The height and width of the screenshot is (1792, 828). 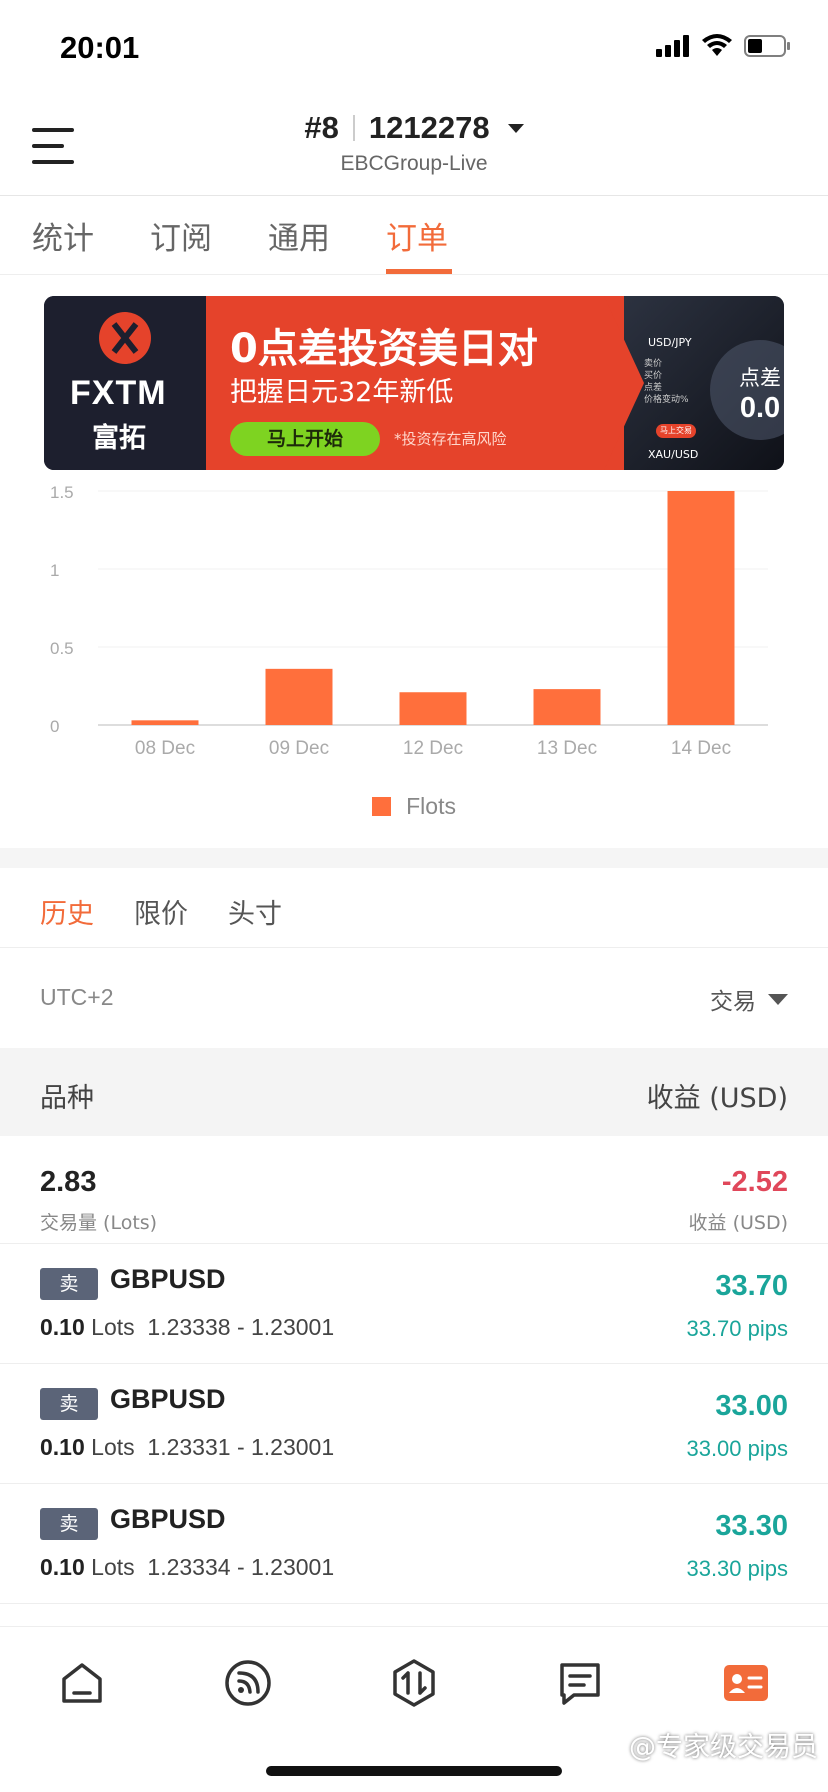 I want to click on order-pips: 33.70 pips, so click(x=737, y=1328).